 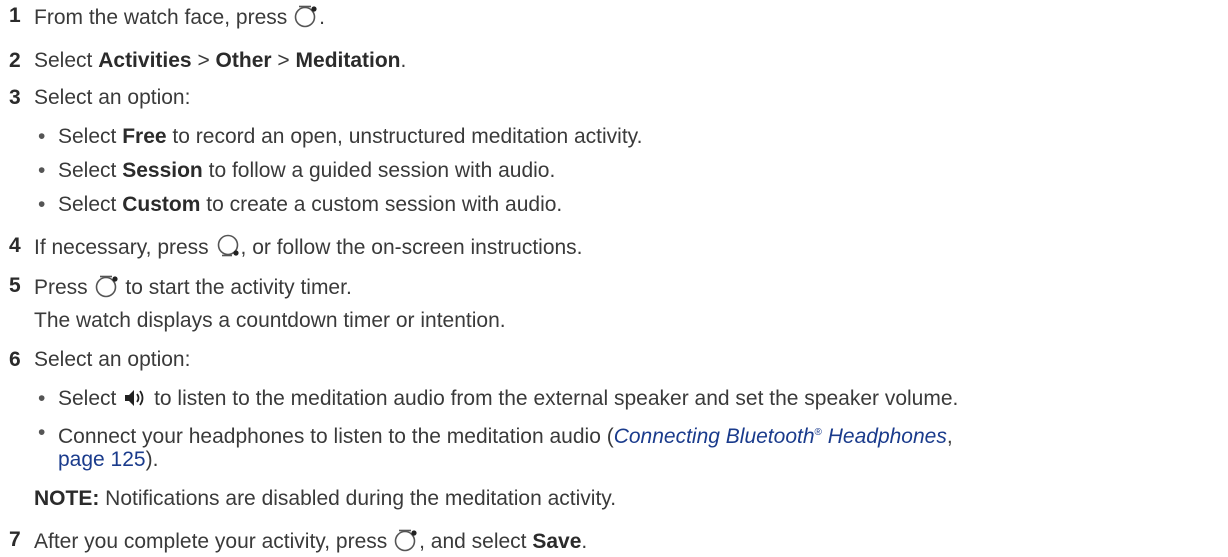 What do you see at coordinates (15, 539) in the screenshot?
I see `step-number: 7` at bounding box center [15, 539].